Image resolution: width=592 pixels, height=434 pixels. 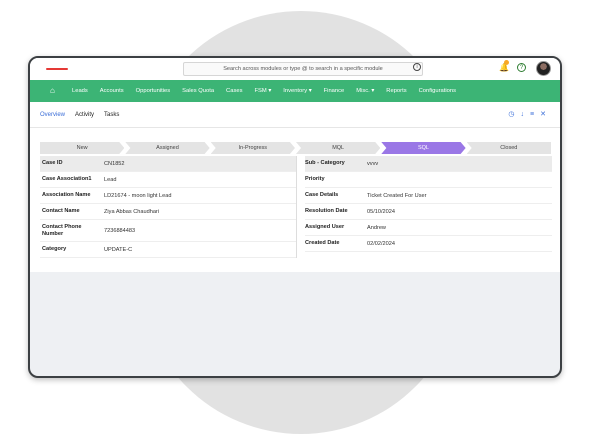 What do you see at coordinates (120, 230) in the screenshot?
I see `field-value: 7236884483` at bounding box center [120, 230].